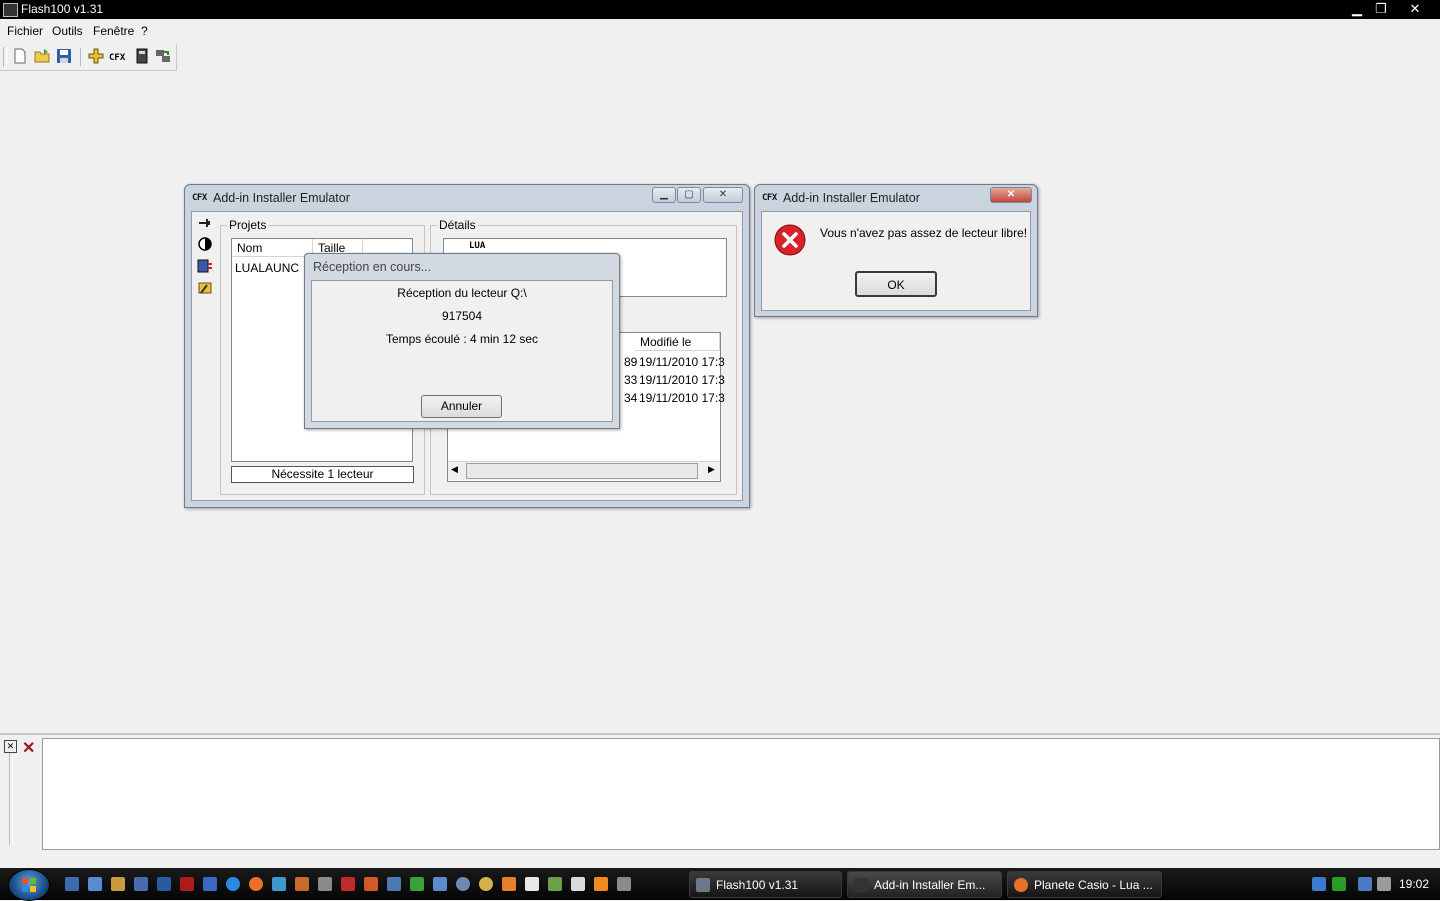  Describe the element at coordinates (187, 884) in the screenshot. I see `gmail-icon` at that location.